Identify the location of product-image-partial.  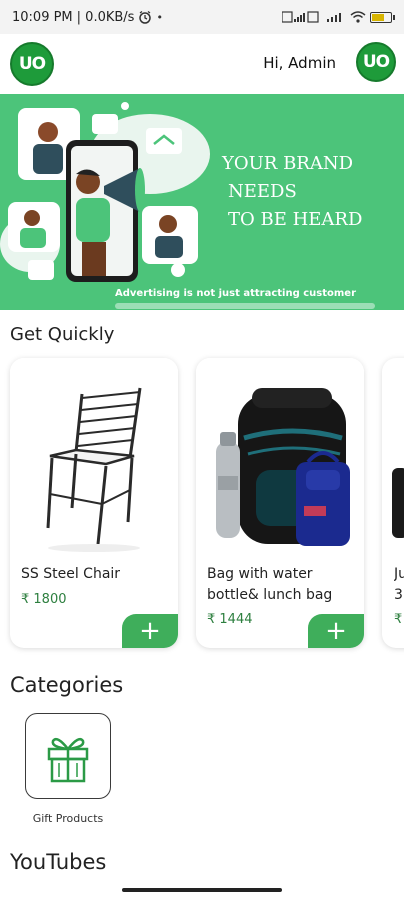
(398, 503).